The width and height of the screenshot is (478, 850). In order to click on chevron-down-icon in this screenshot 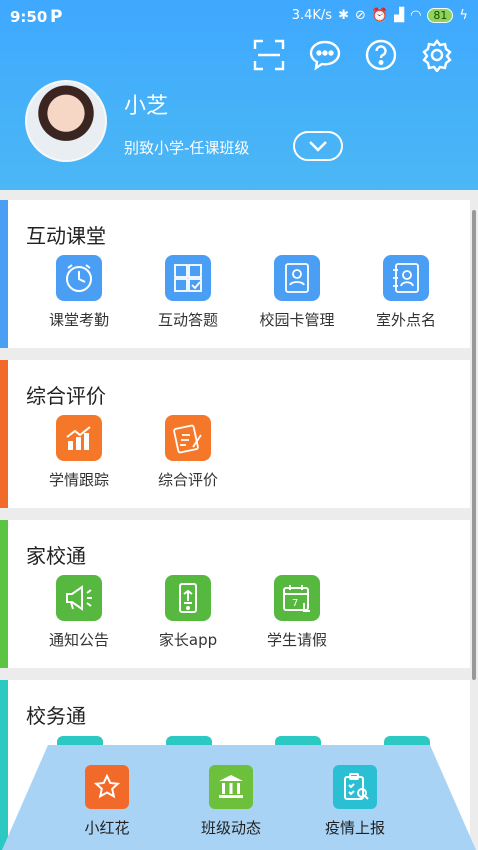, I will do `click(318, 146)`.